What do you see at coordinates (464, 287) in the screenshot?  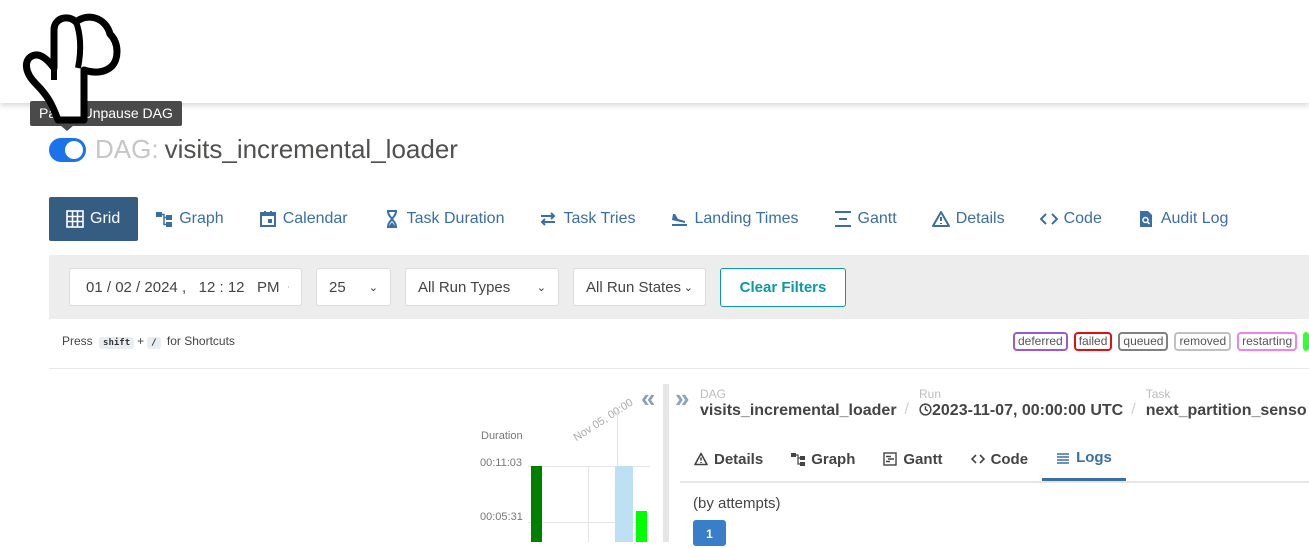 I see `run-type-value: All Run Types` at bounding box center [464, 287].